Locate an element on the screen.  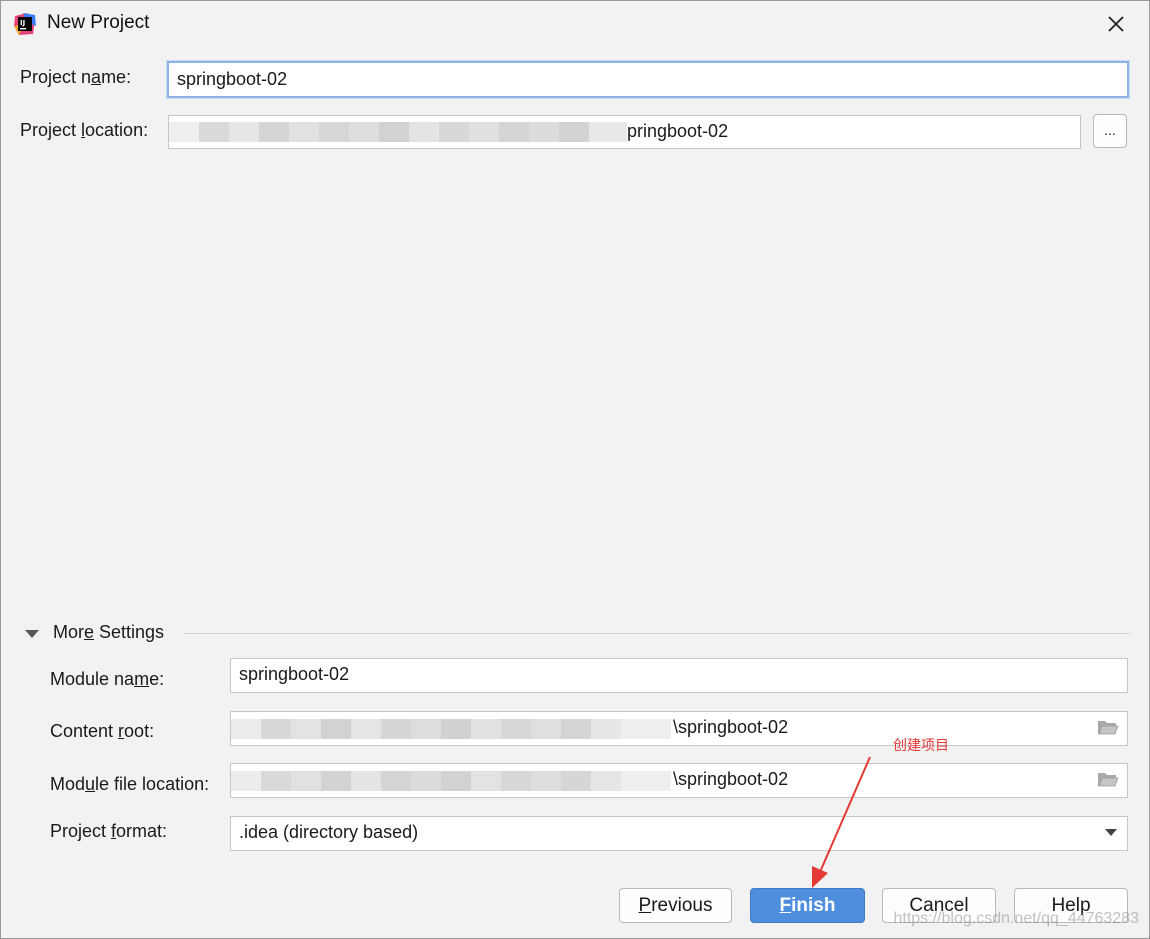
more-settings-label: More Settings is located at coordinates (109, 632).